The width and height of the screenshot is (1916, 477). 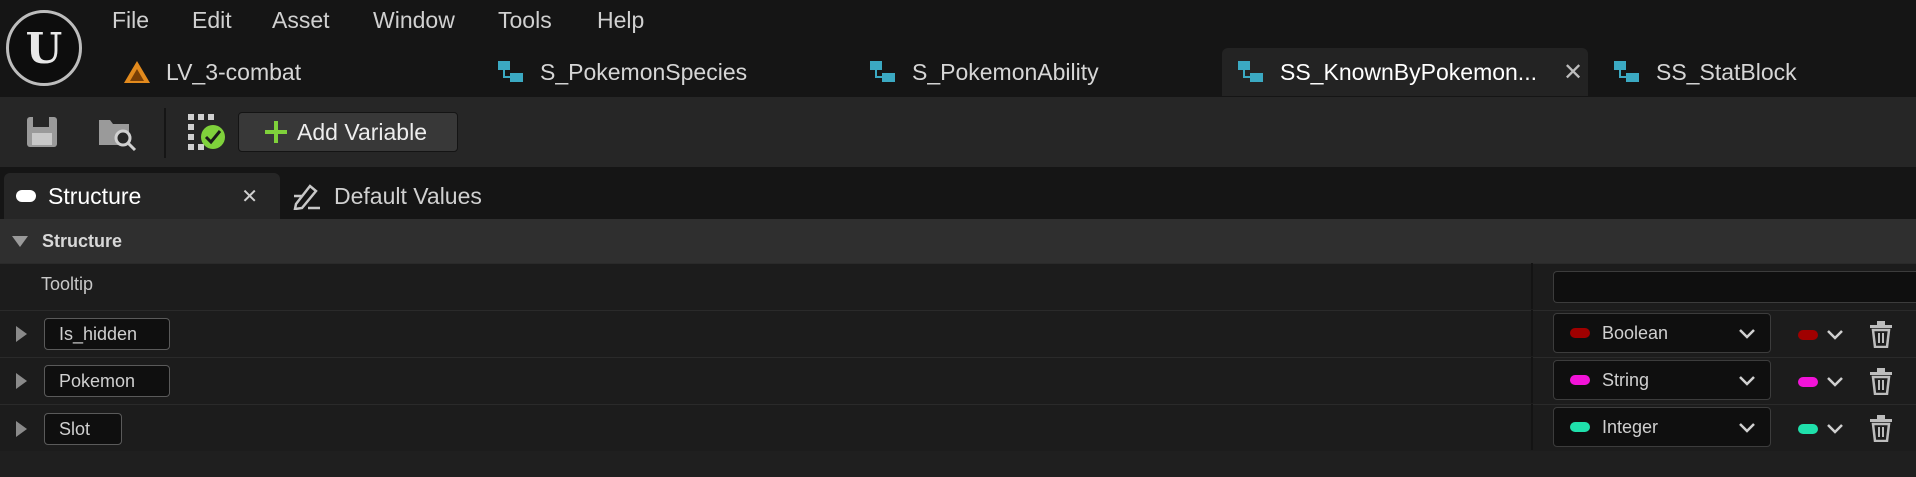 I want to click on doc-tab-label: S_PokemonSpecies, so click(x=644, y=71).